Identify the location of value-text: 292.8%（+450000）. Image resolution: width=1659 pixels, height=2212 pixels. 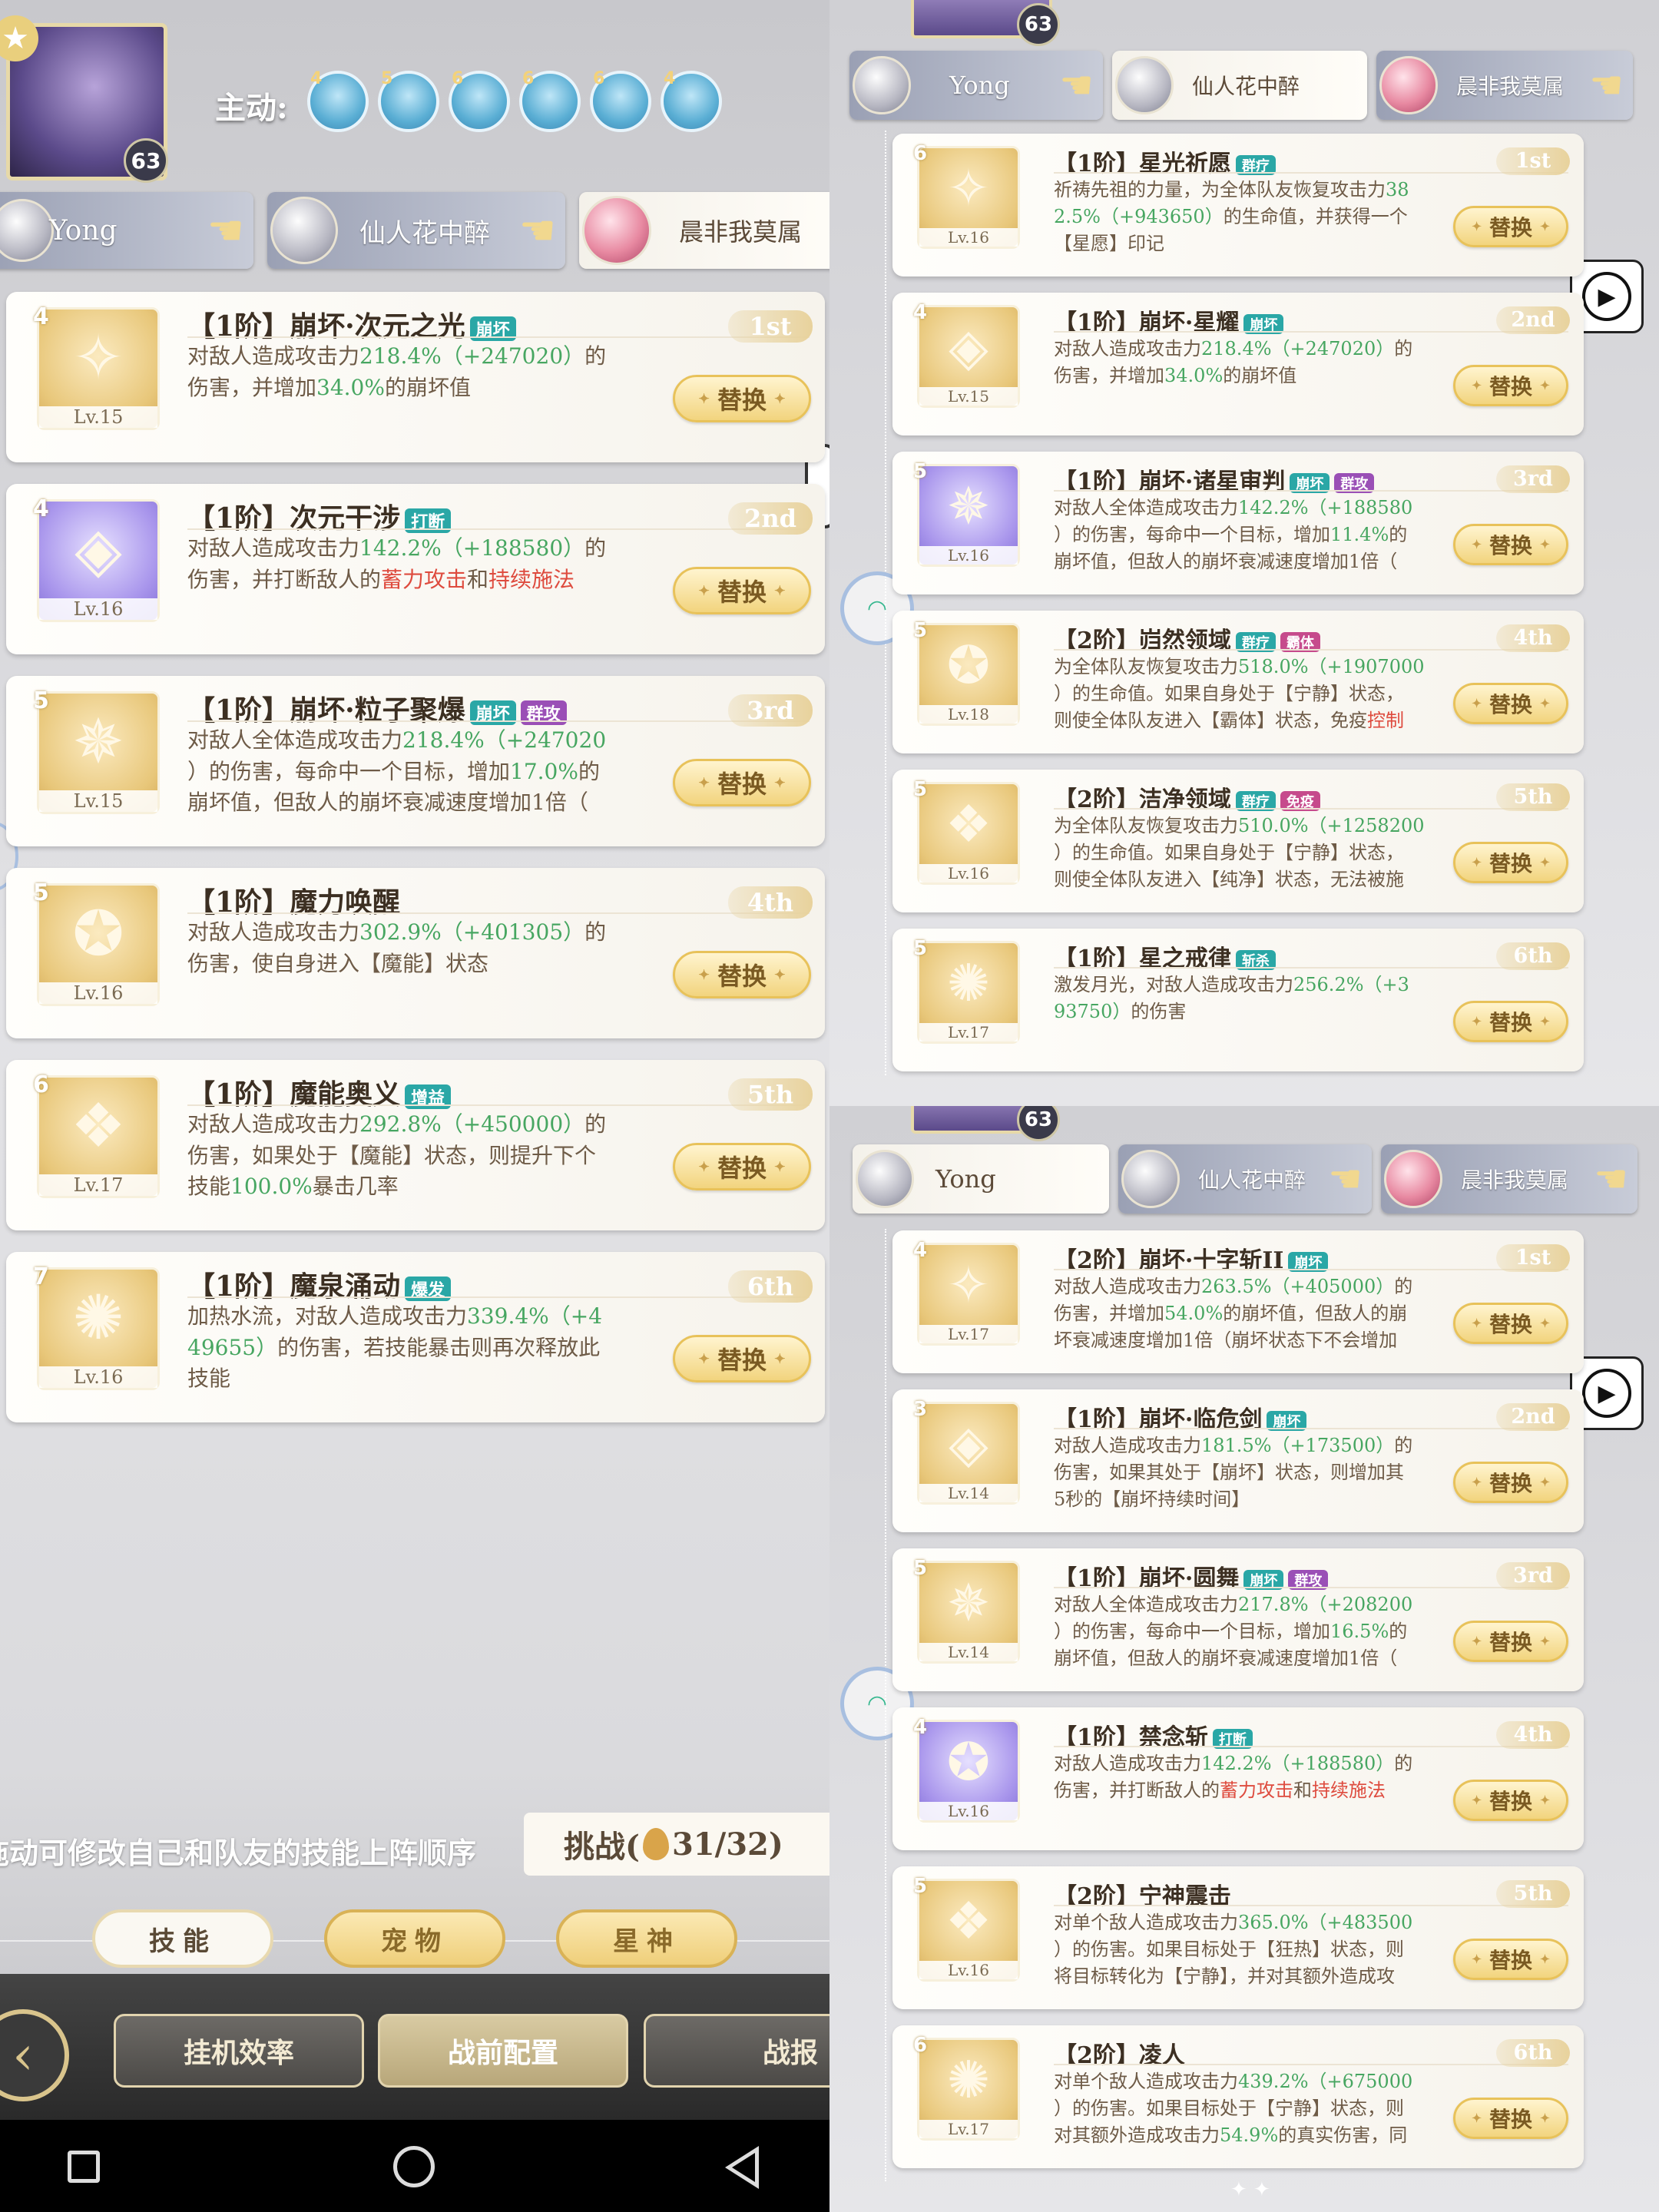
(472, 1124).